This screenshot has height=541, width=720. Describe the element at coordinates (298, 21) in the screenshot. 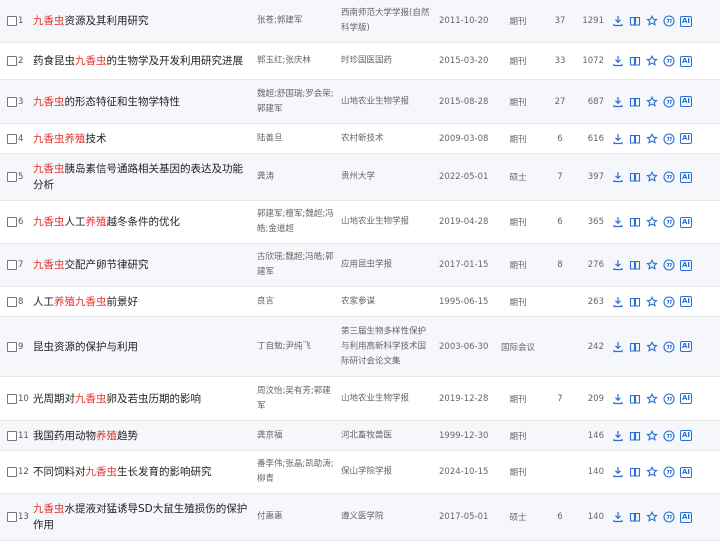

I see `authors: 张苍;郭建军` at that location.